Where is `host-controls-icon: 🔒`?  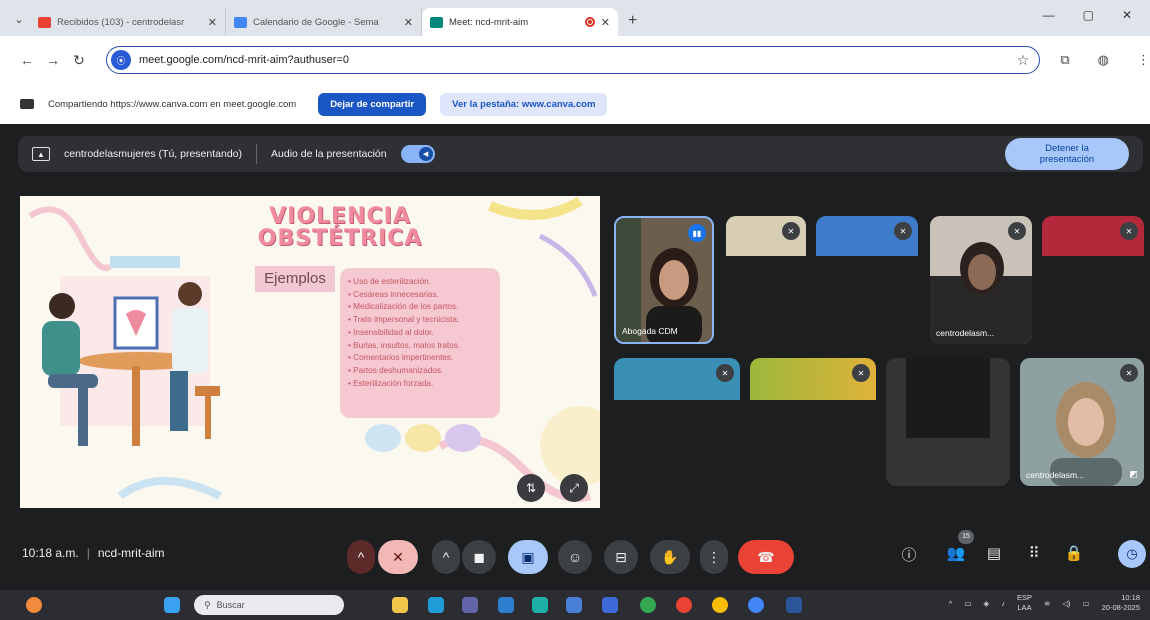 host-controls-icon: 🔒 is located at coordinates (1074, 553).